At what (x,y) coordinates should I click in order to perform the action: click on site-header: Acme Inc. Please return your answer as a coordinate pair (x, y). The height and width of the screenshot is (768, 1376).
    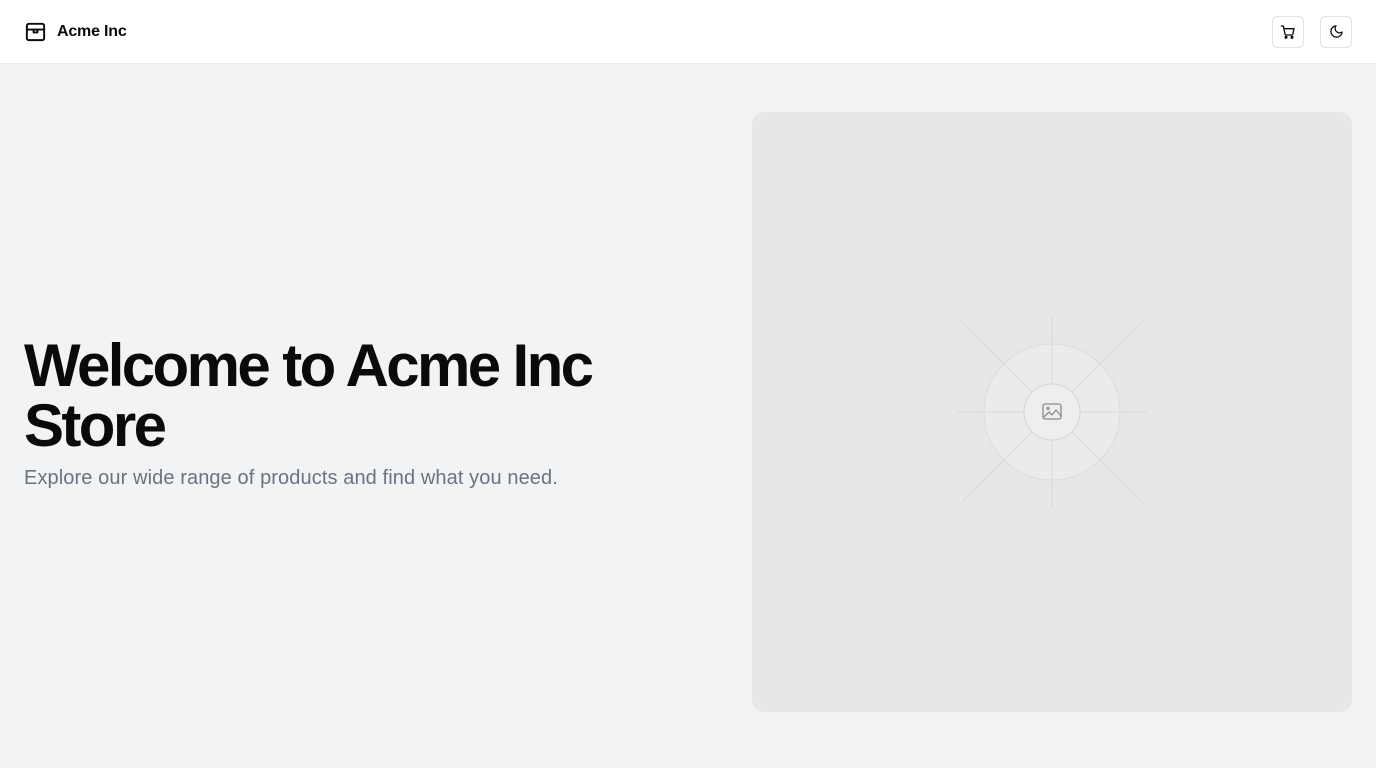
    Looking at the image, I should click on (688, 32).